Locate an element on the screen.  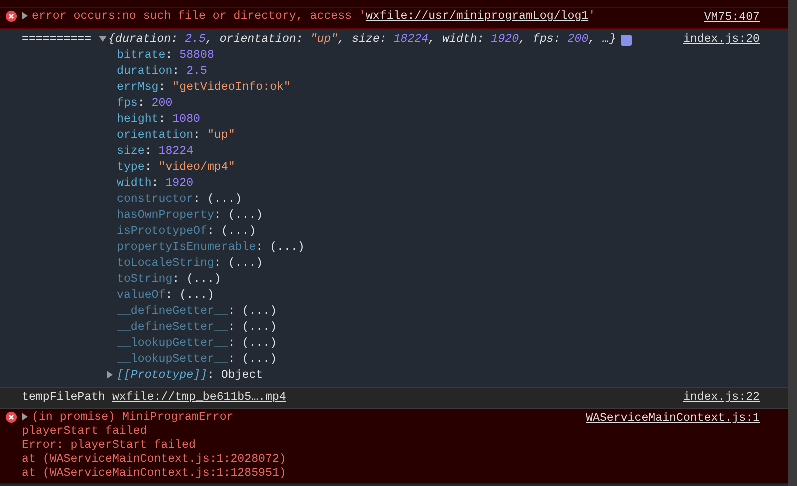
property-name: height is located at coordinates (138, 119).